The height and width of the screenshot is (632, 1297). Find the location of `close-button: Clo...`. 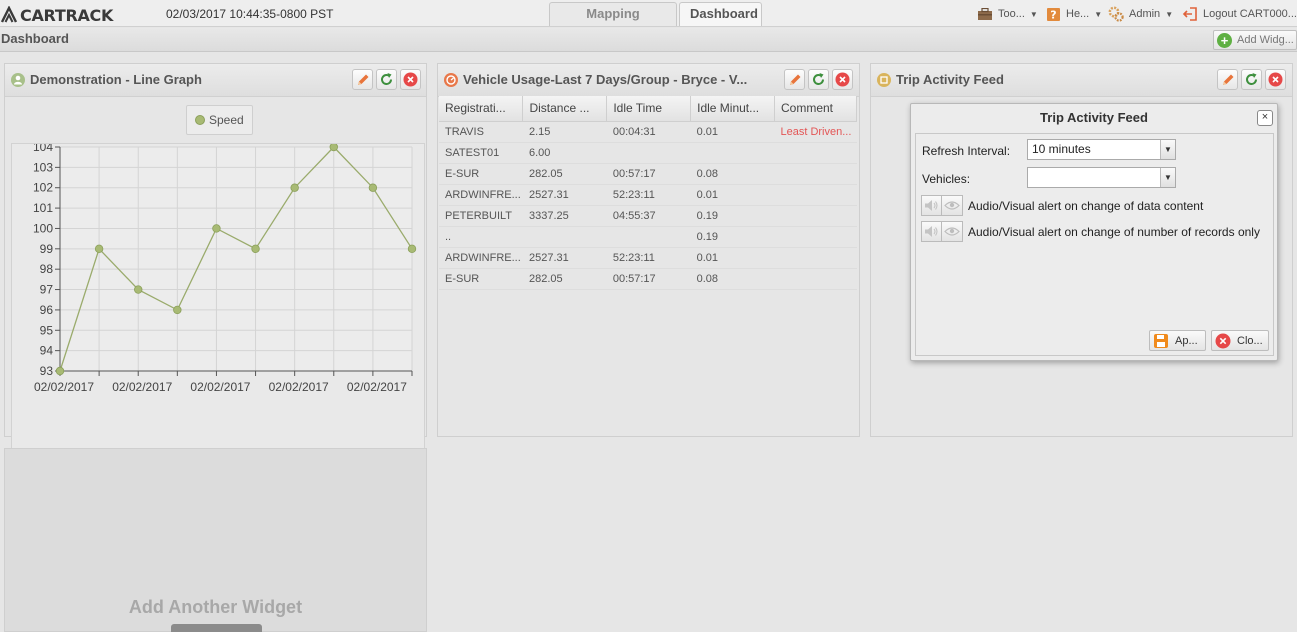

close-button: Clo... is located at coordinates (1240, 340).